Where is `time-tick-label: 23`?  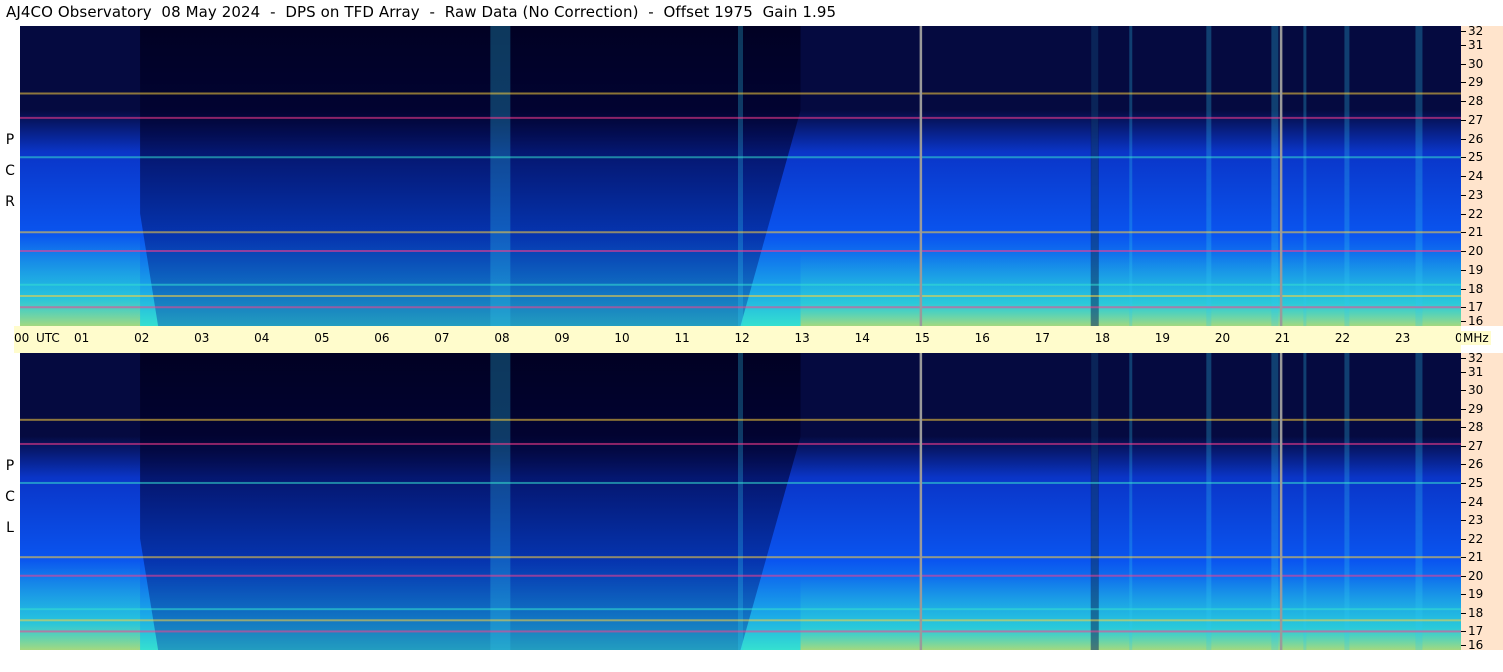
time-tick-label: 23 is located at coordinates (1402, 338).